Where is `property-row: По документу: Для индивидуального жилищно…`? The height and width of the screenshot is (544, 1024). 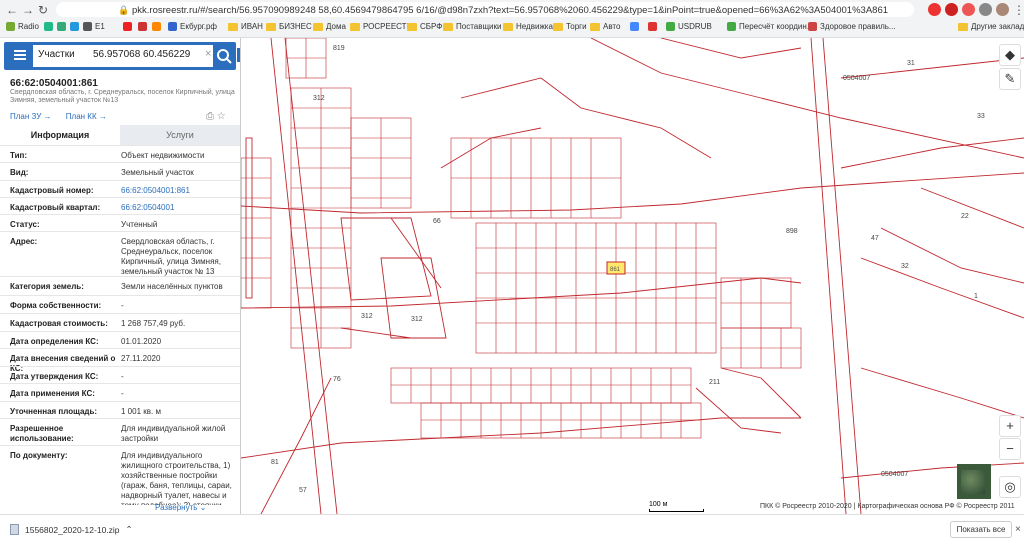
property-row: По документу: Для индивидуального жилищно… is located at coordinates (120, 475).